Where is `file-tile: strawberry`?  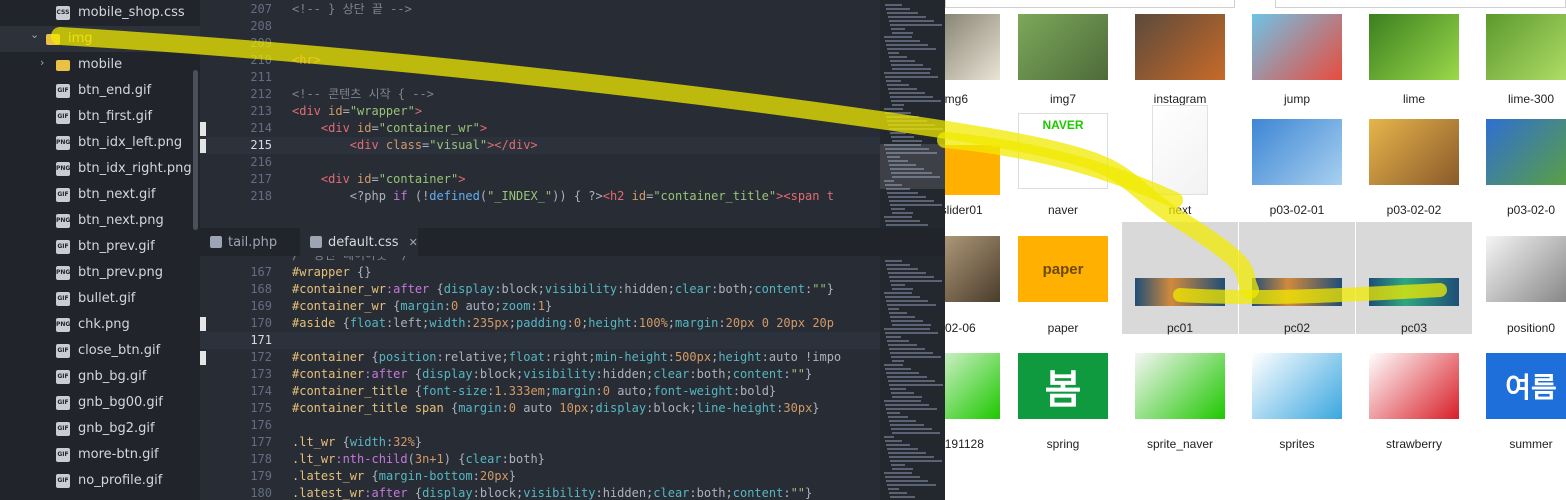 file-tile: strawberry is located at coordinates (1414, 395).